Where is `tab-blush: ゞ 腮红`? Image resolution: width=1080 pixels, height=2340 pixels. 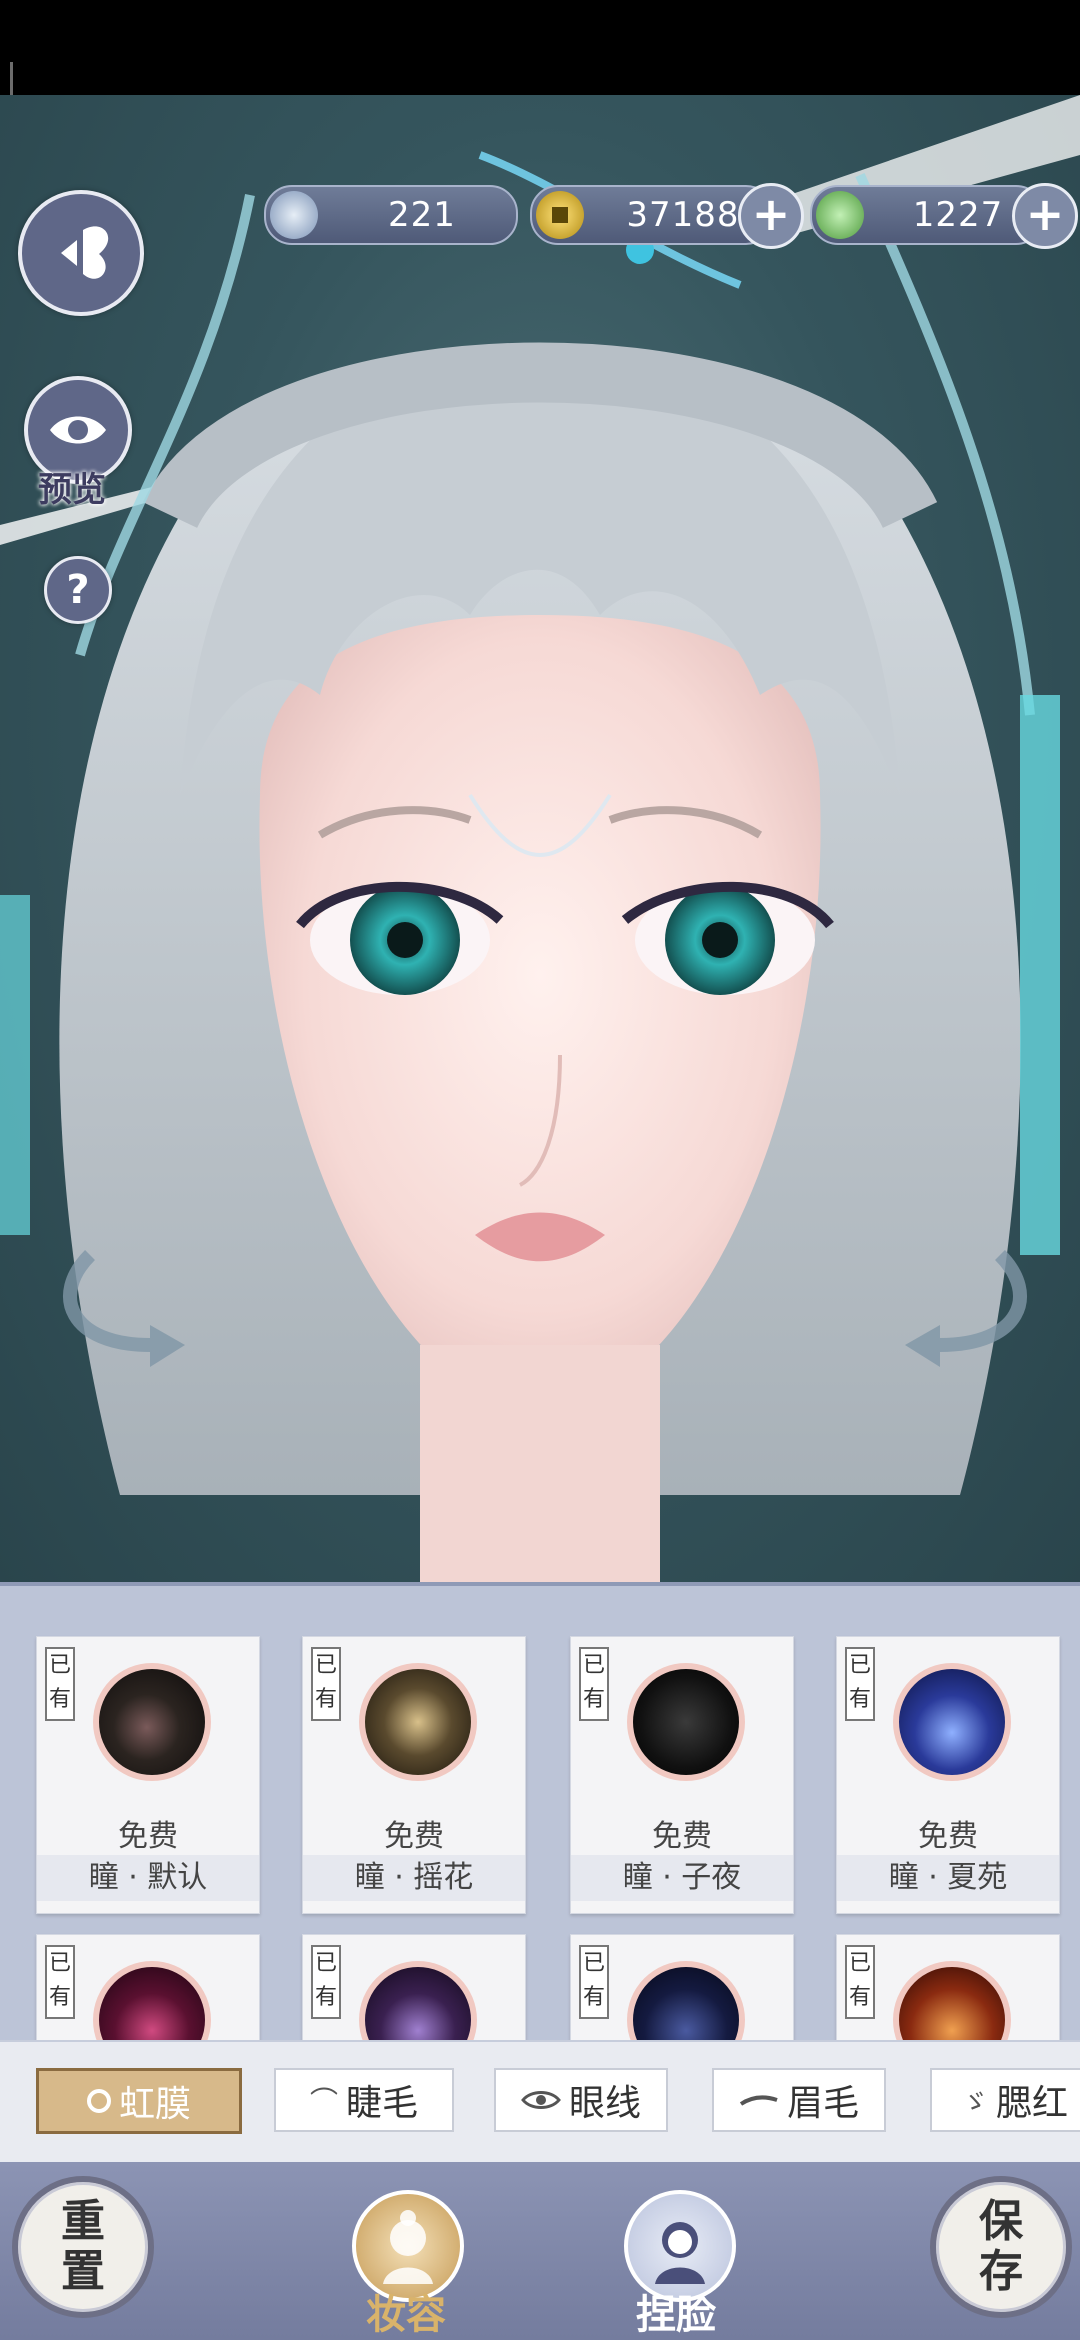 tab-blush: ゞ 腮红 is located at coordinates (1005, 2100).